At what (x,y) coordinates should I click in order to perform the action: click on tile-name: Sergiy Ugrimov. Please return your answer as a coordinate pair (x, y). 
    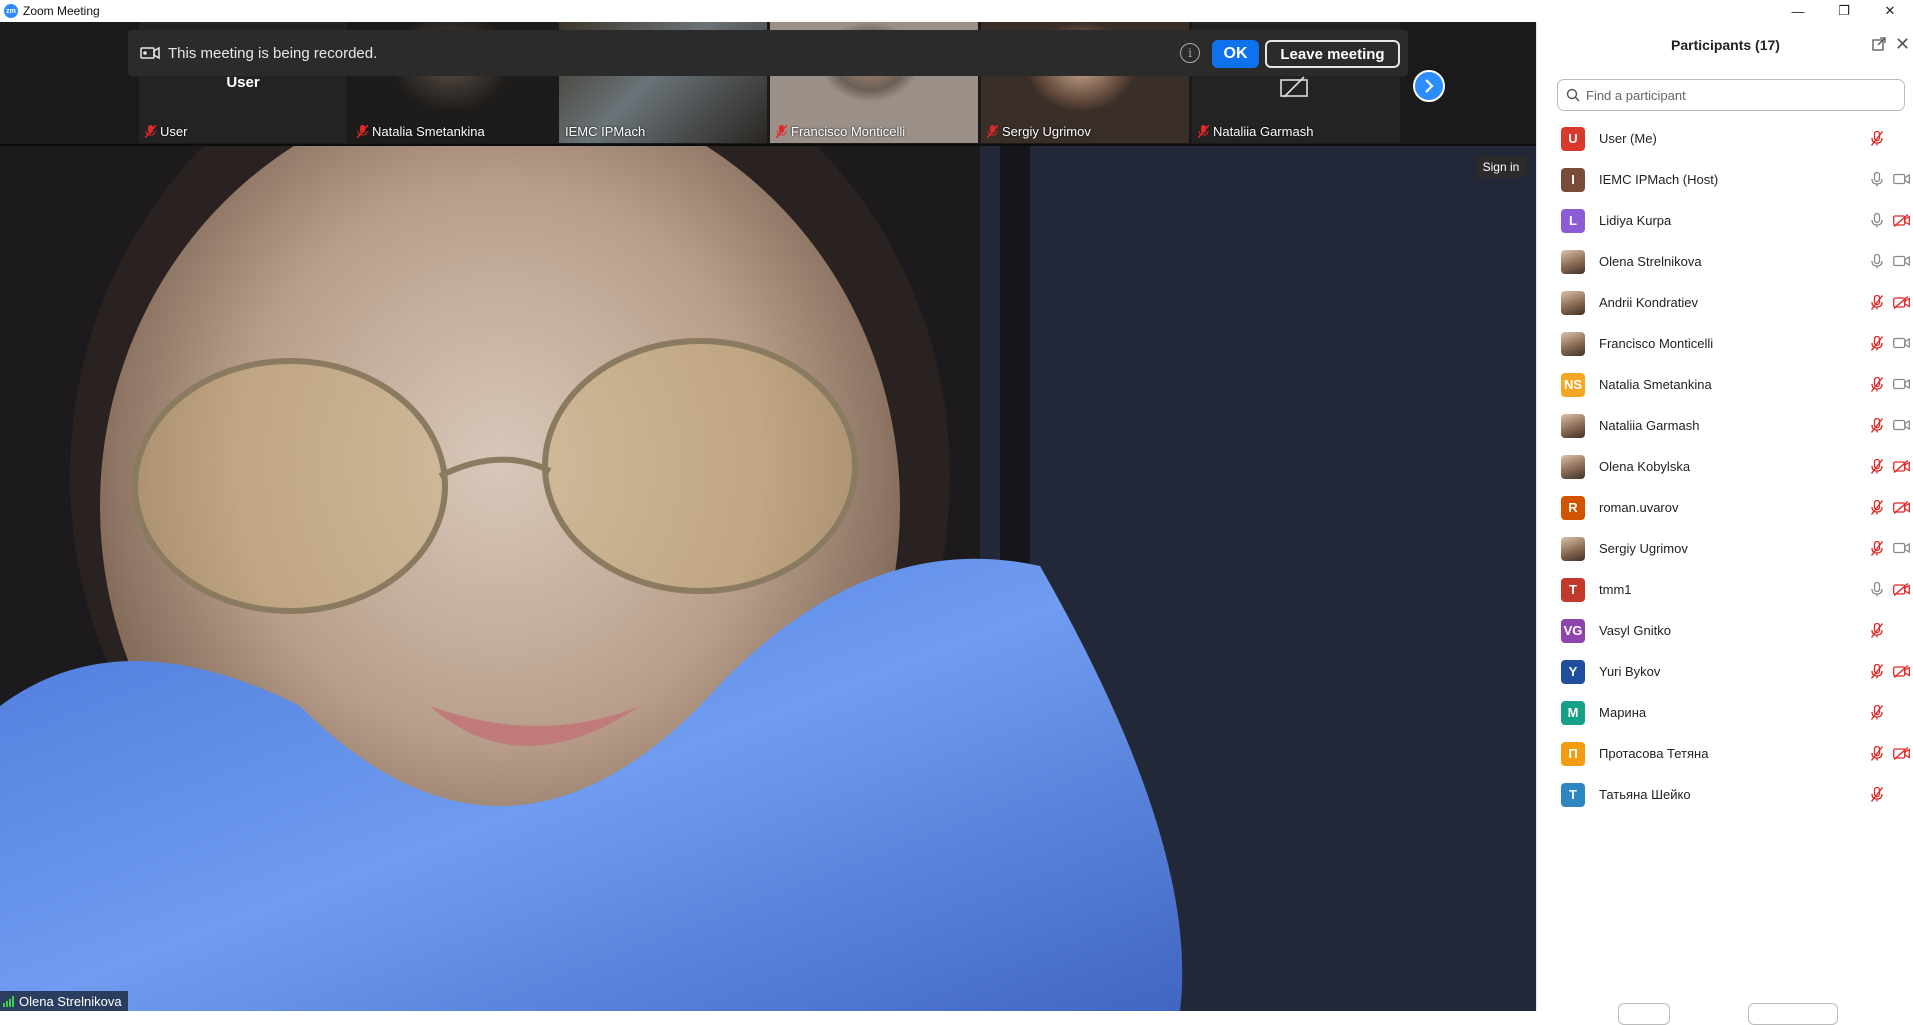
    Looking at the image, I should click on (1046, 131).